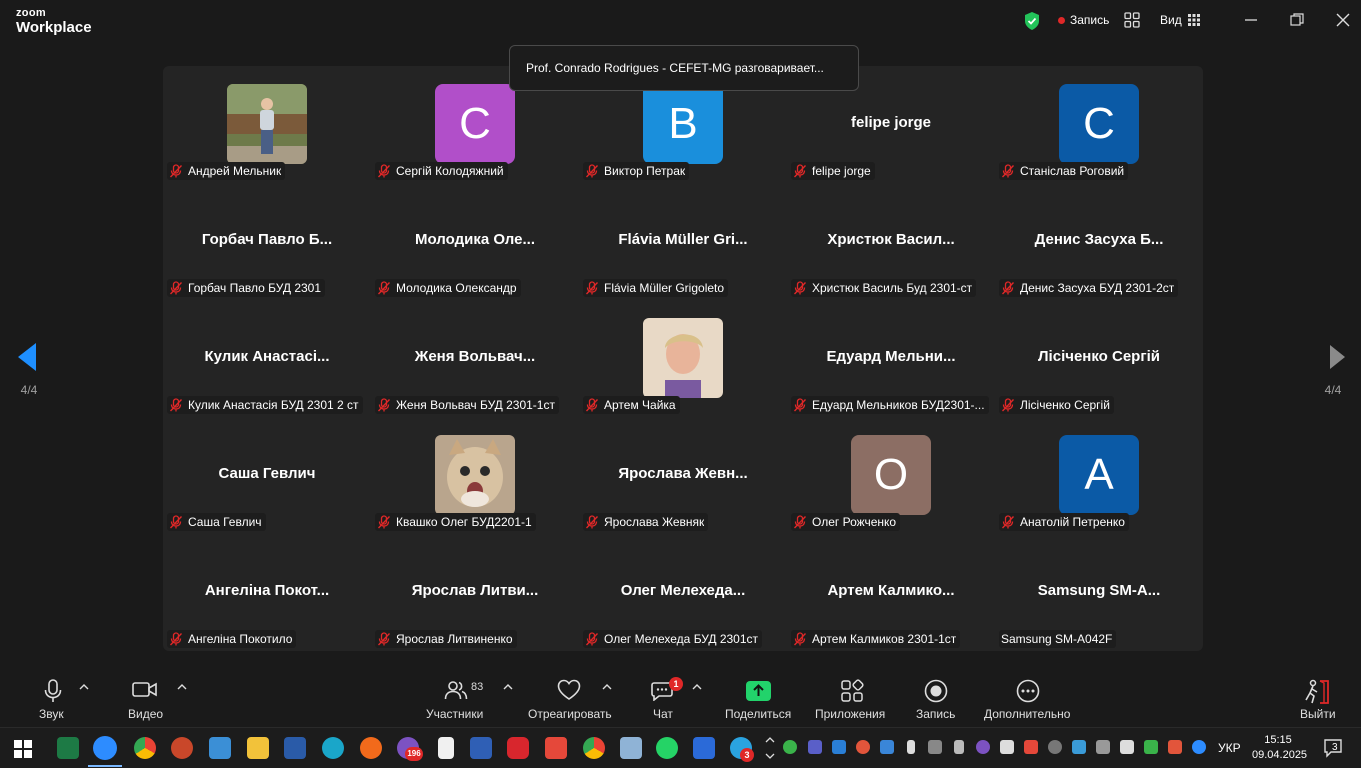 Image resolution: width=1361 pixels, height=768 pixels. Describe the element at coordinates (145, 748) in the screenshot. I see `chrome-icon` at that location.